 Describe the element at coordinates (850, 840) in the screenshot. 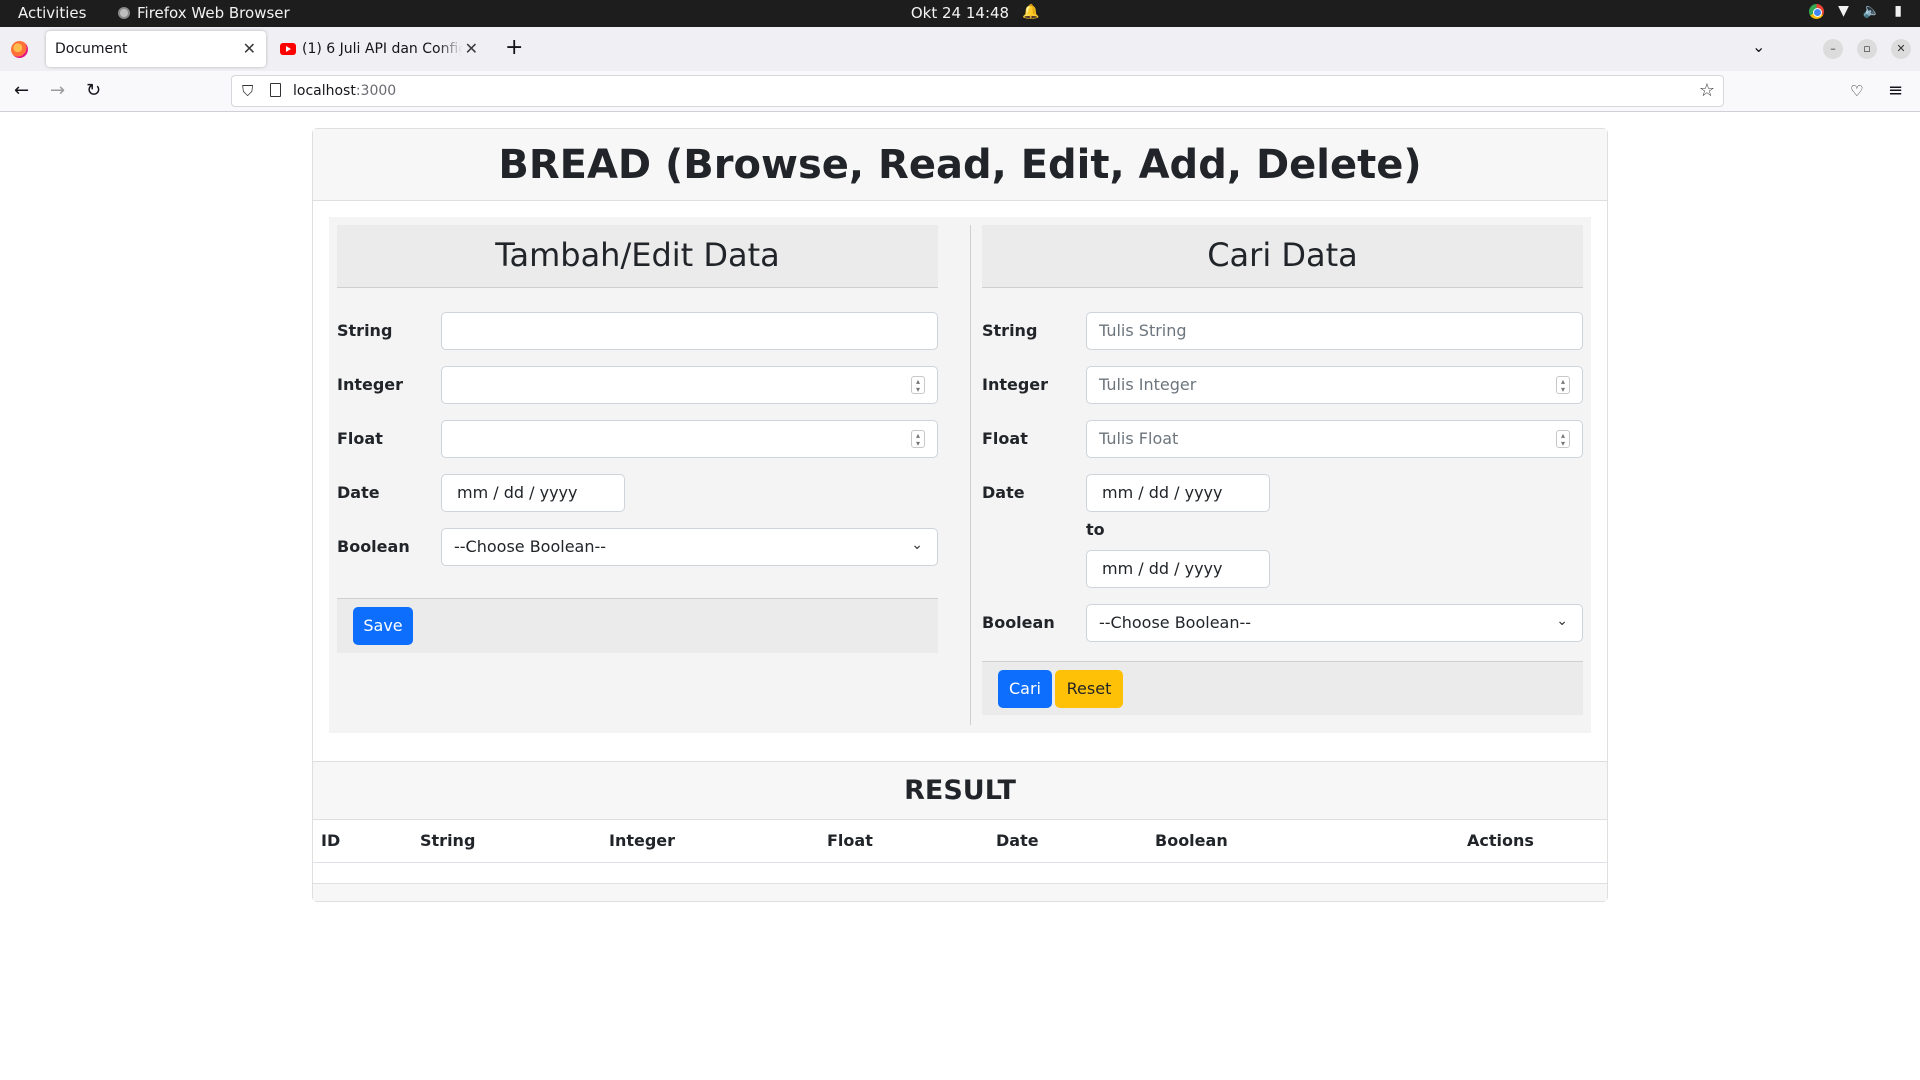

I see `column-header-float: Float` at that location.